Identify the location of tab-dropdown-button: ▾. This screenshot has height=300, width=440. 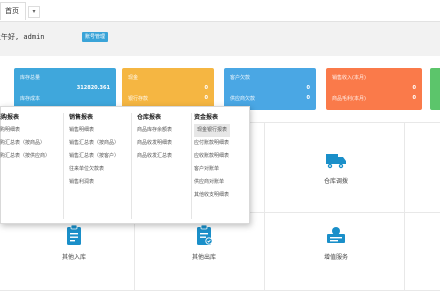
(34, 12).